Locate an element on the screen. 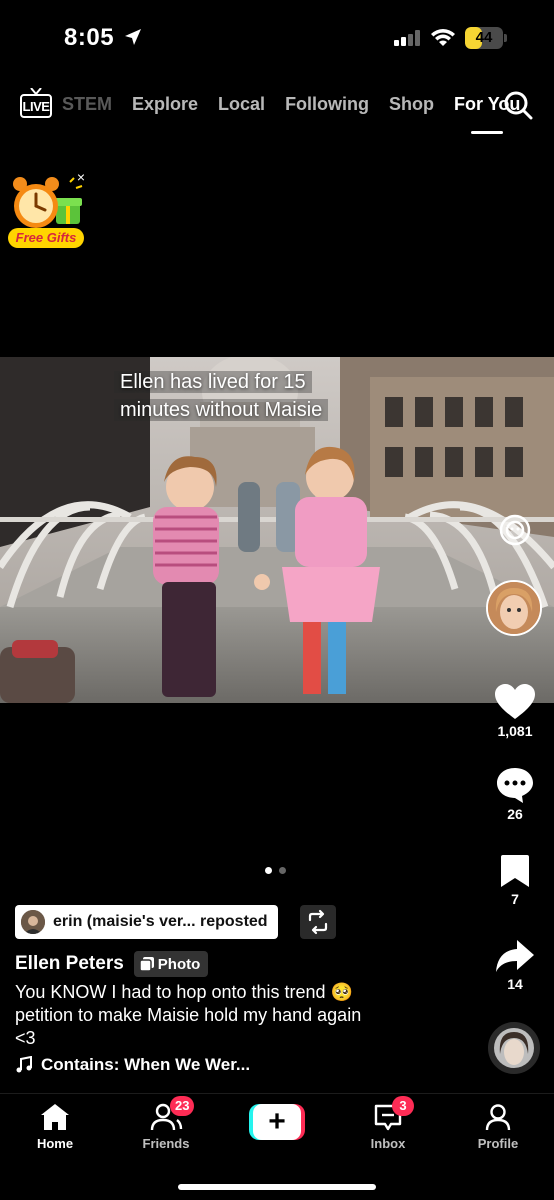 The height and width of the screenshot is (1200, 554). battery-body: 44 is located at coordinates (484, 38).